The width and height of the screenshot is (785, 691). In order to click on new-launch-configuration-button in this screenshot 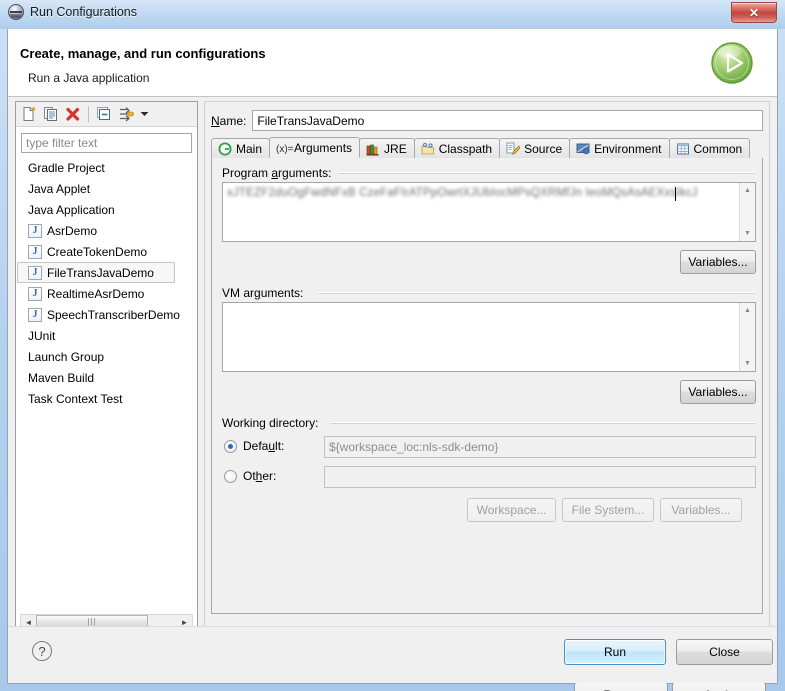, I will do `click(29, 114)`.